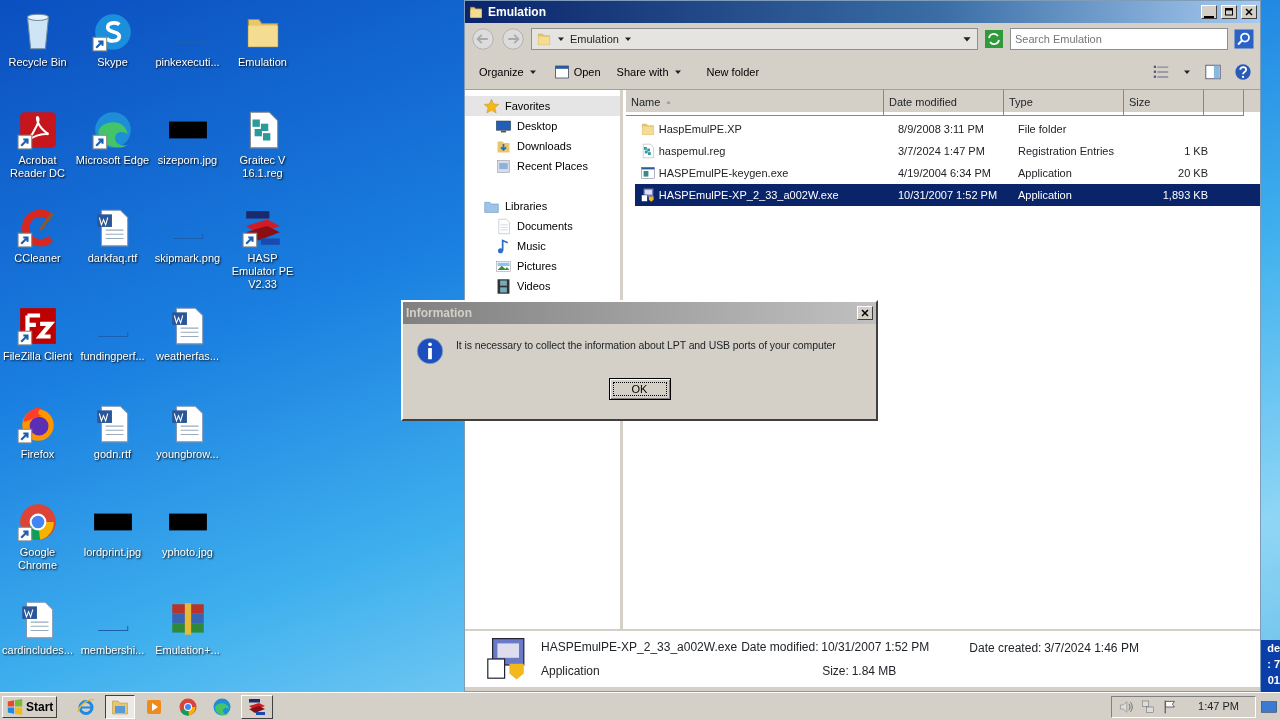  What do you see at coordinates (994, 39) in the screenshot?
I see `refresh-icon` at bounding box center [994, 39].